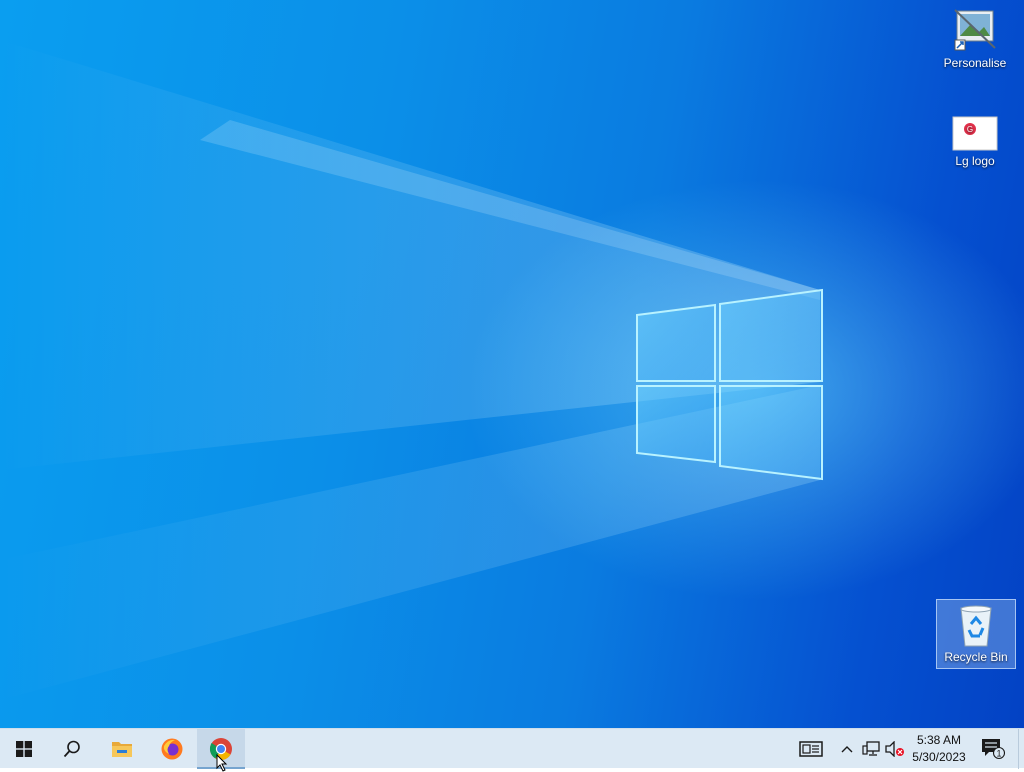 The height and width of the screenshot is (772, 1024). I want to click on network-icon, so click(871, 748).